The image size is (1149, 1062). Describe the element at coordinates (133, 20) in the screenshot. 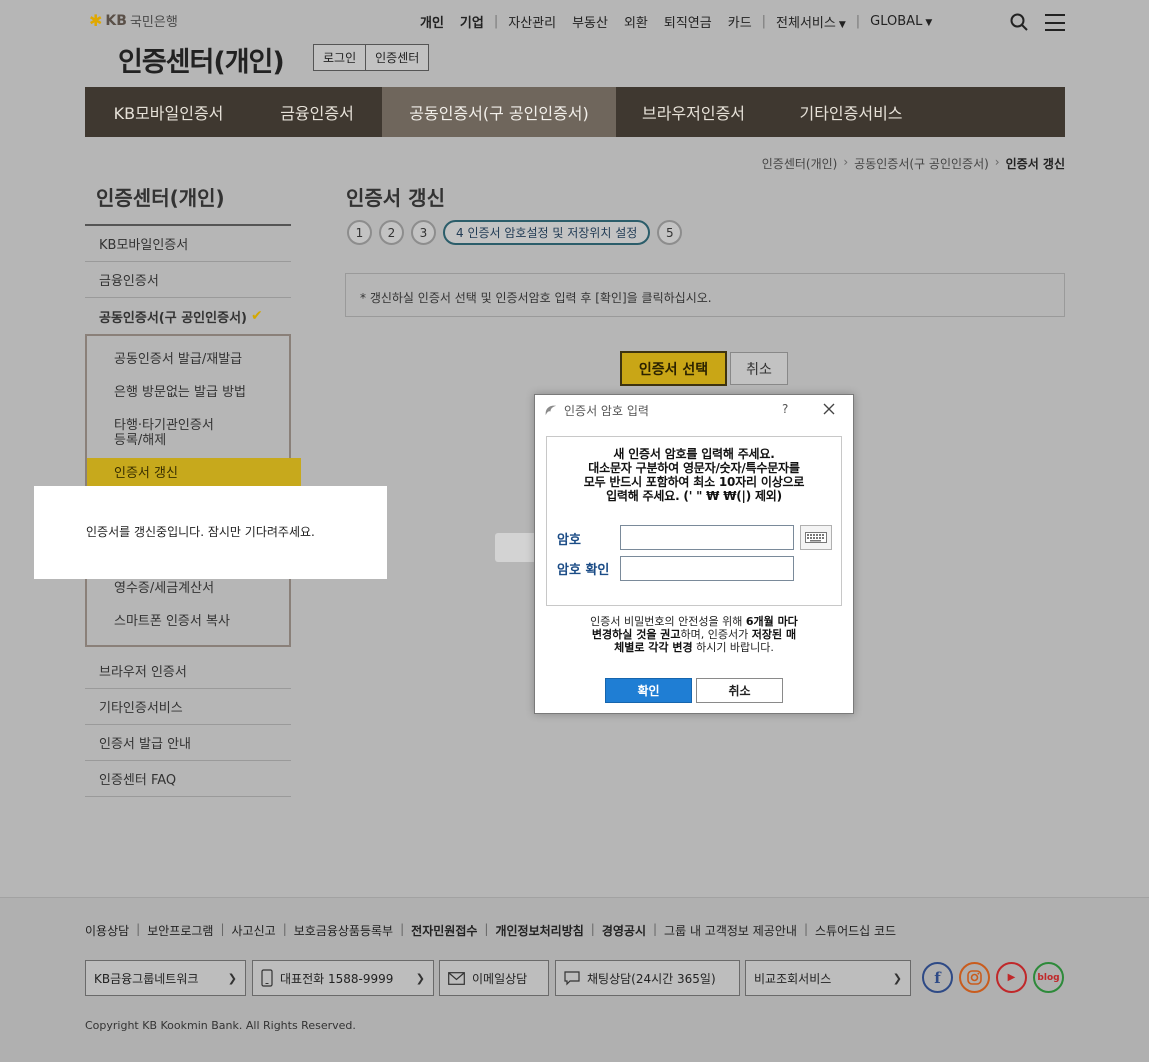

I see `kb-logo: ✱ KB 국민은행` at that location.